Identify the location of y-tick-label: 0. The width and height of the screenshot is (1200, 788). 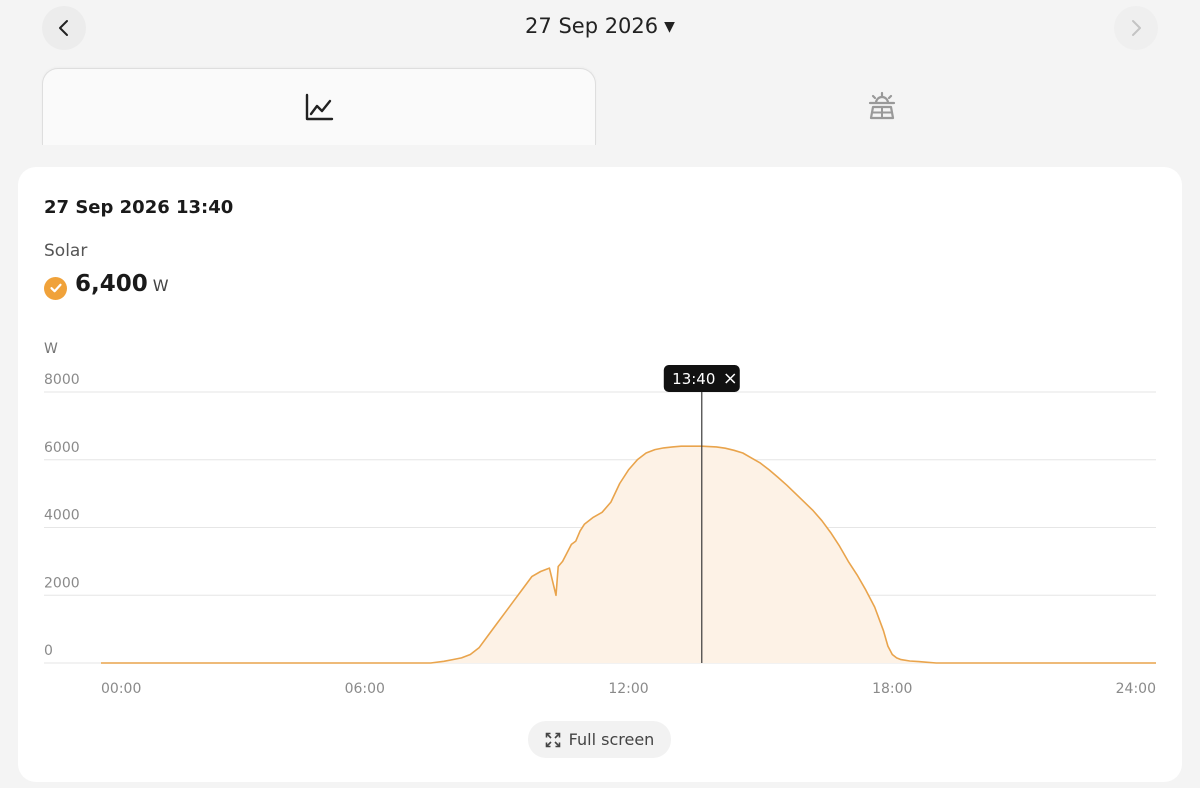
(48, 651).